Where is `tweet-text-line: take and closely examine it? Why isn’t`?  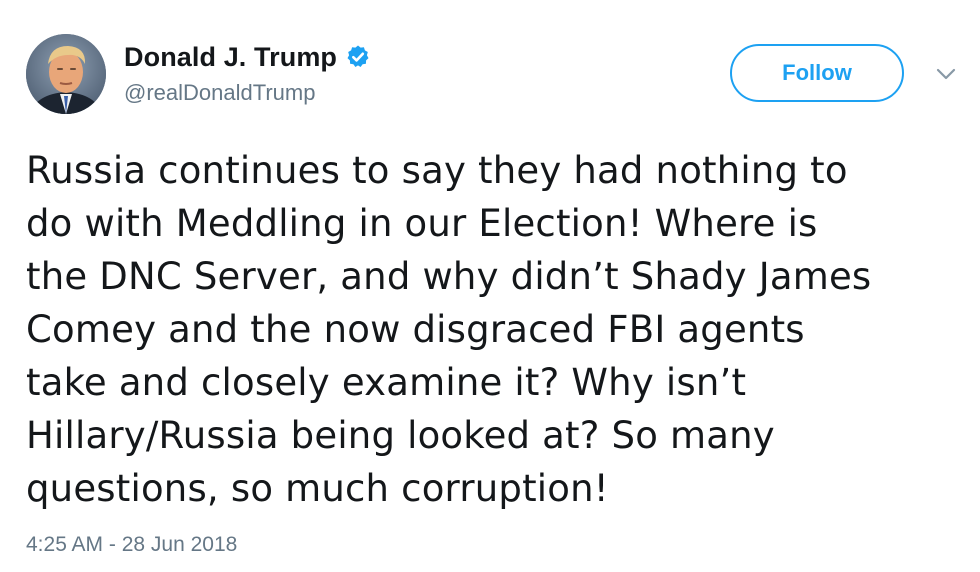 tweet-text-line: take and closely examine it? Why isn’t is located at coordinates (386, 382).